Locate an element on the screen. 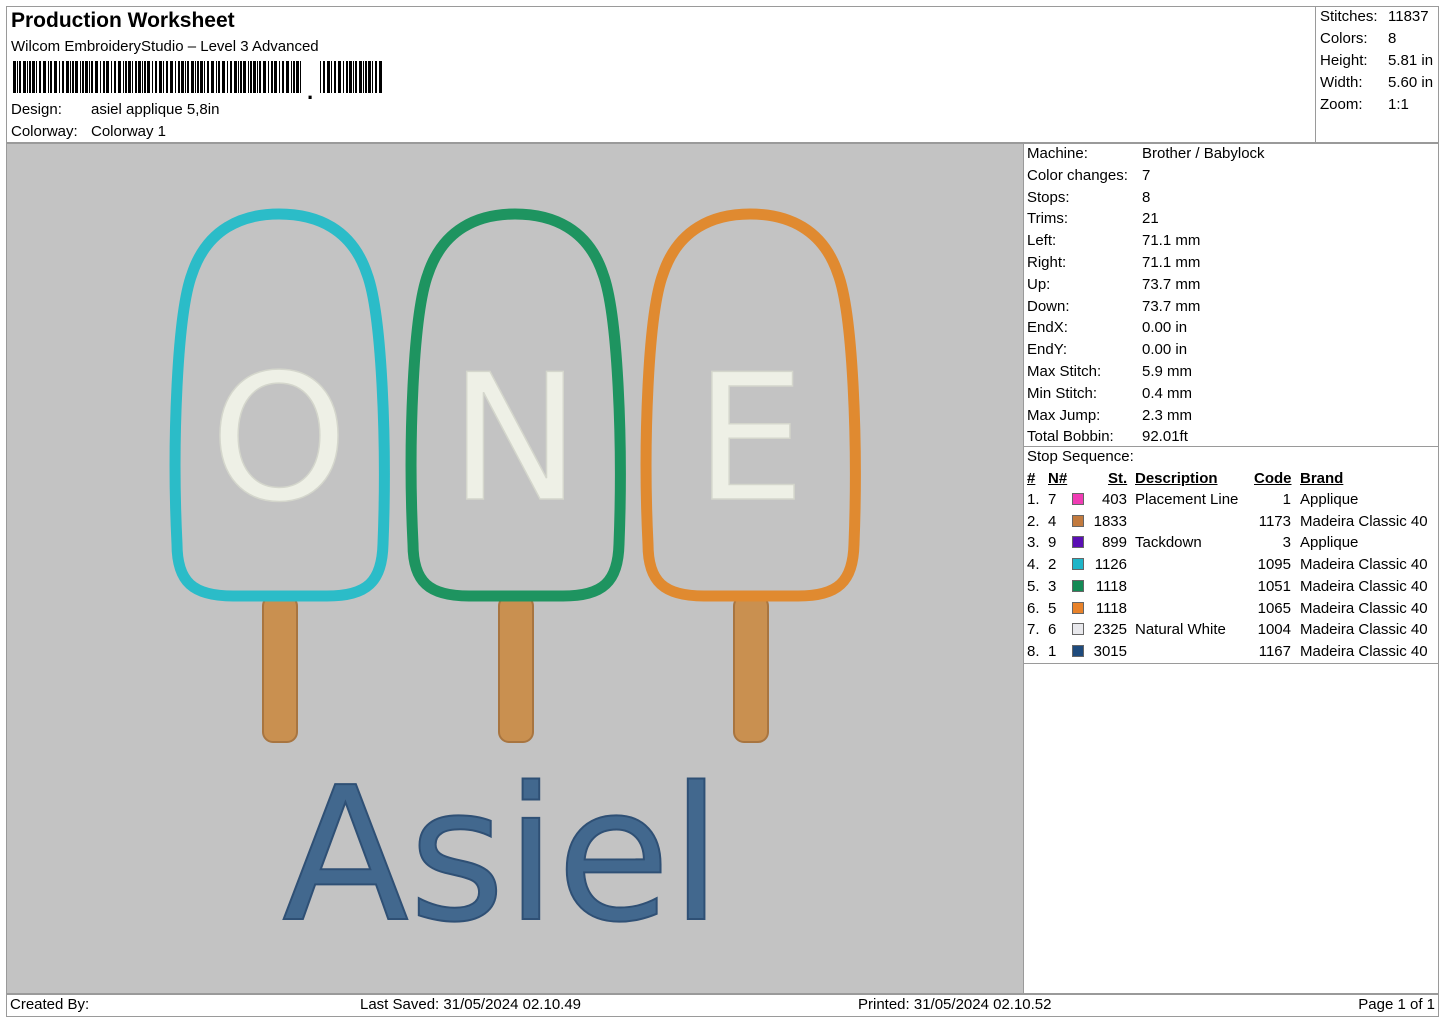 The height and width of the screenshot is (1021, 1445). needle-number: 6 is located at coordinates (1052, 630).